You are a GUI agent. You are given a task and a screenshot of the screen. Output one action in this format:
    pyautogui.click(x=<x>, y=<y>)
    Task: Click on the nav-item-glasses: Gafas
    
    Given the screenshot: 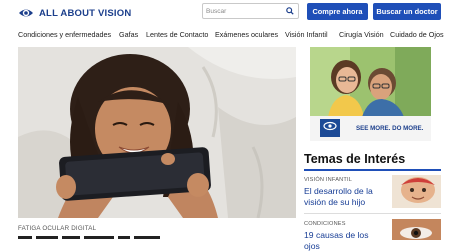 What is the action you would take?
    pyautogui.click(x=128, y=34)
    